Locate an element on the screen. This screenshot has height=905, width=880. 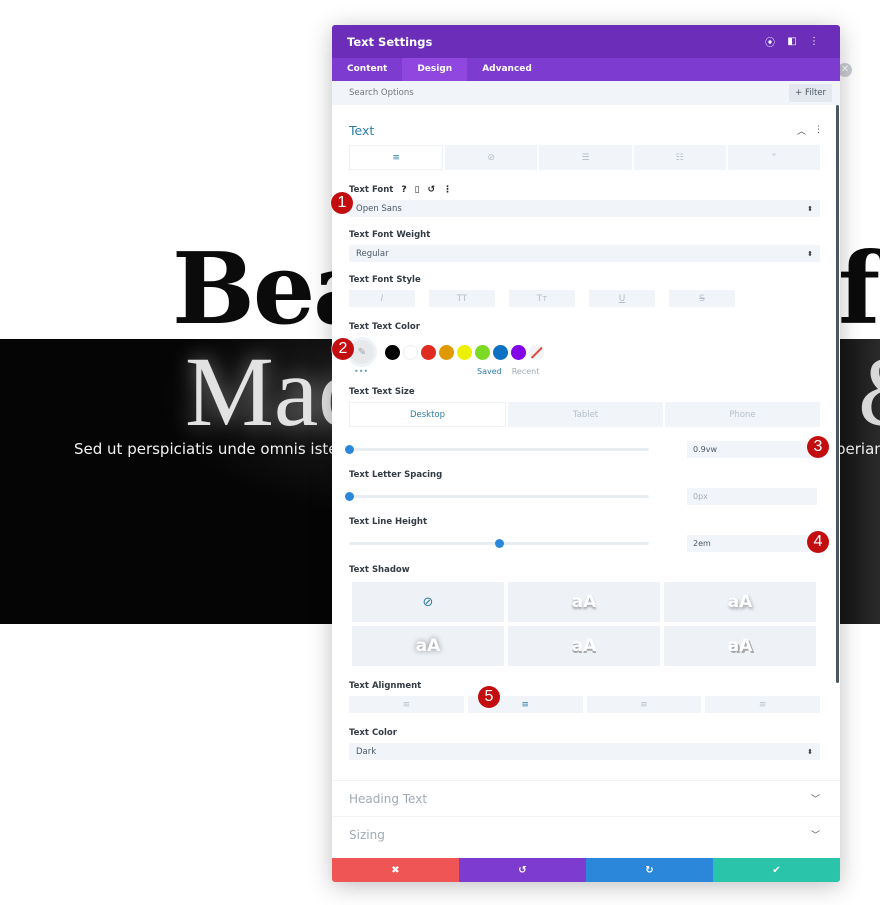
device-tab-tablet: Tablet is located at coordinates (585, 414).